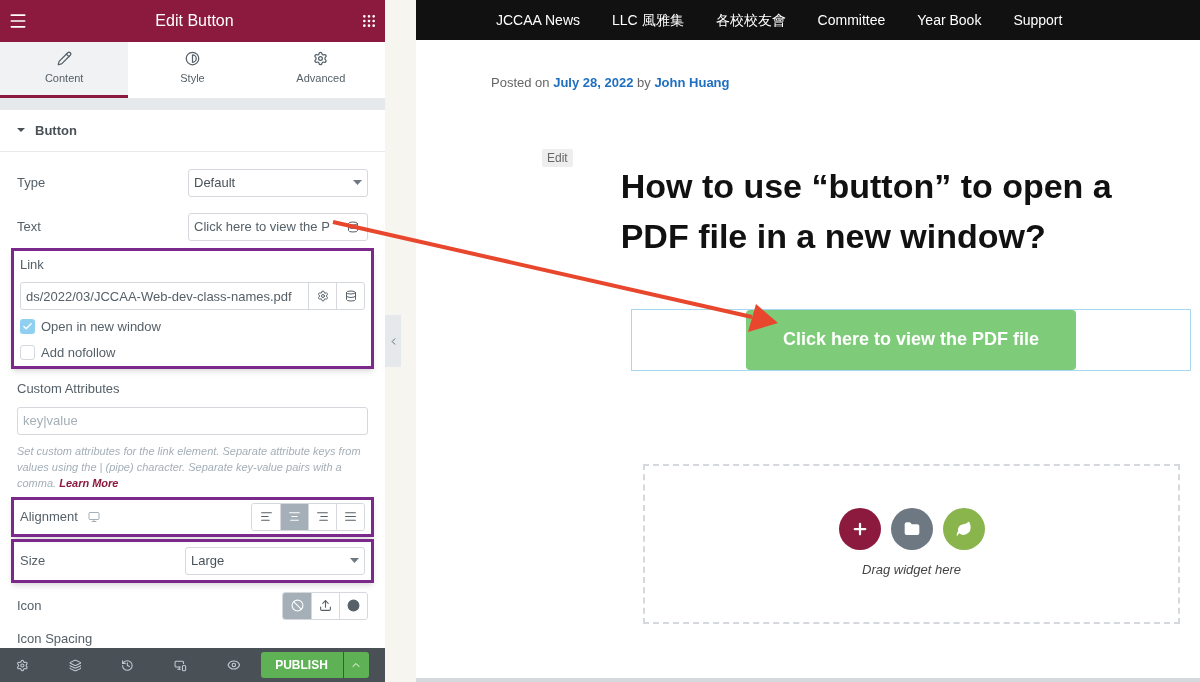 This screenshot has width=1200, height=682. Describe the element at coordinates (1038, 20) in the screenshot. I see `nav-link: Support` at that location.